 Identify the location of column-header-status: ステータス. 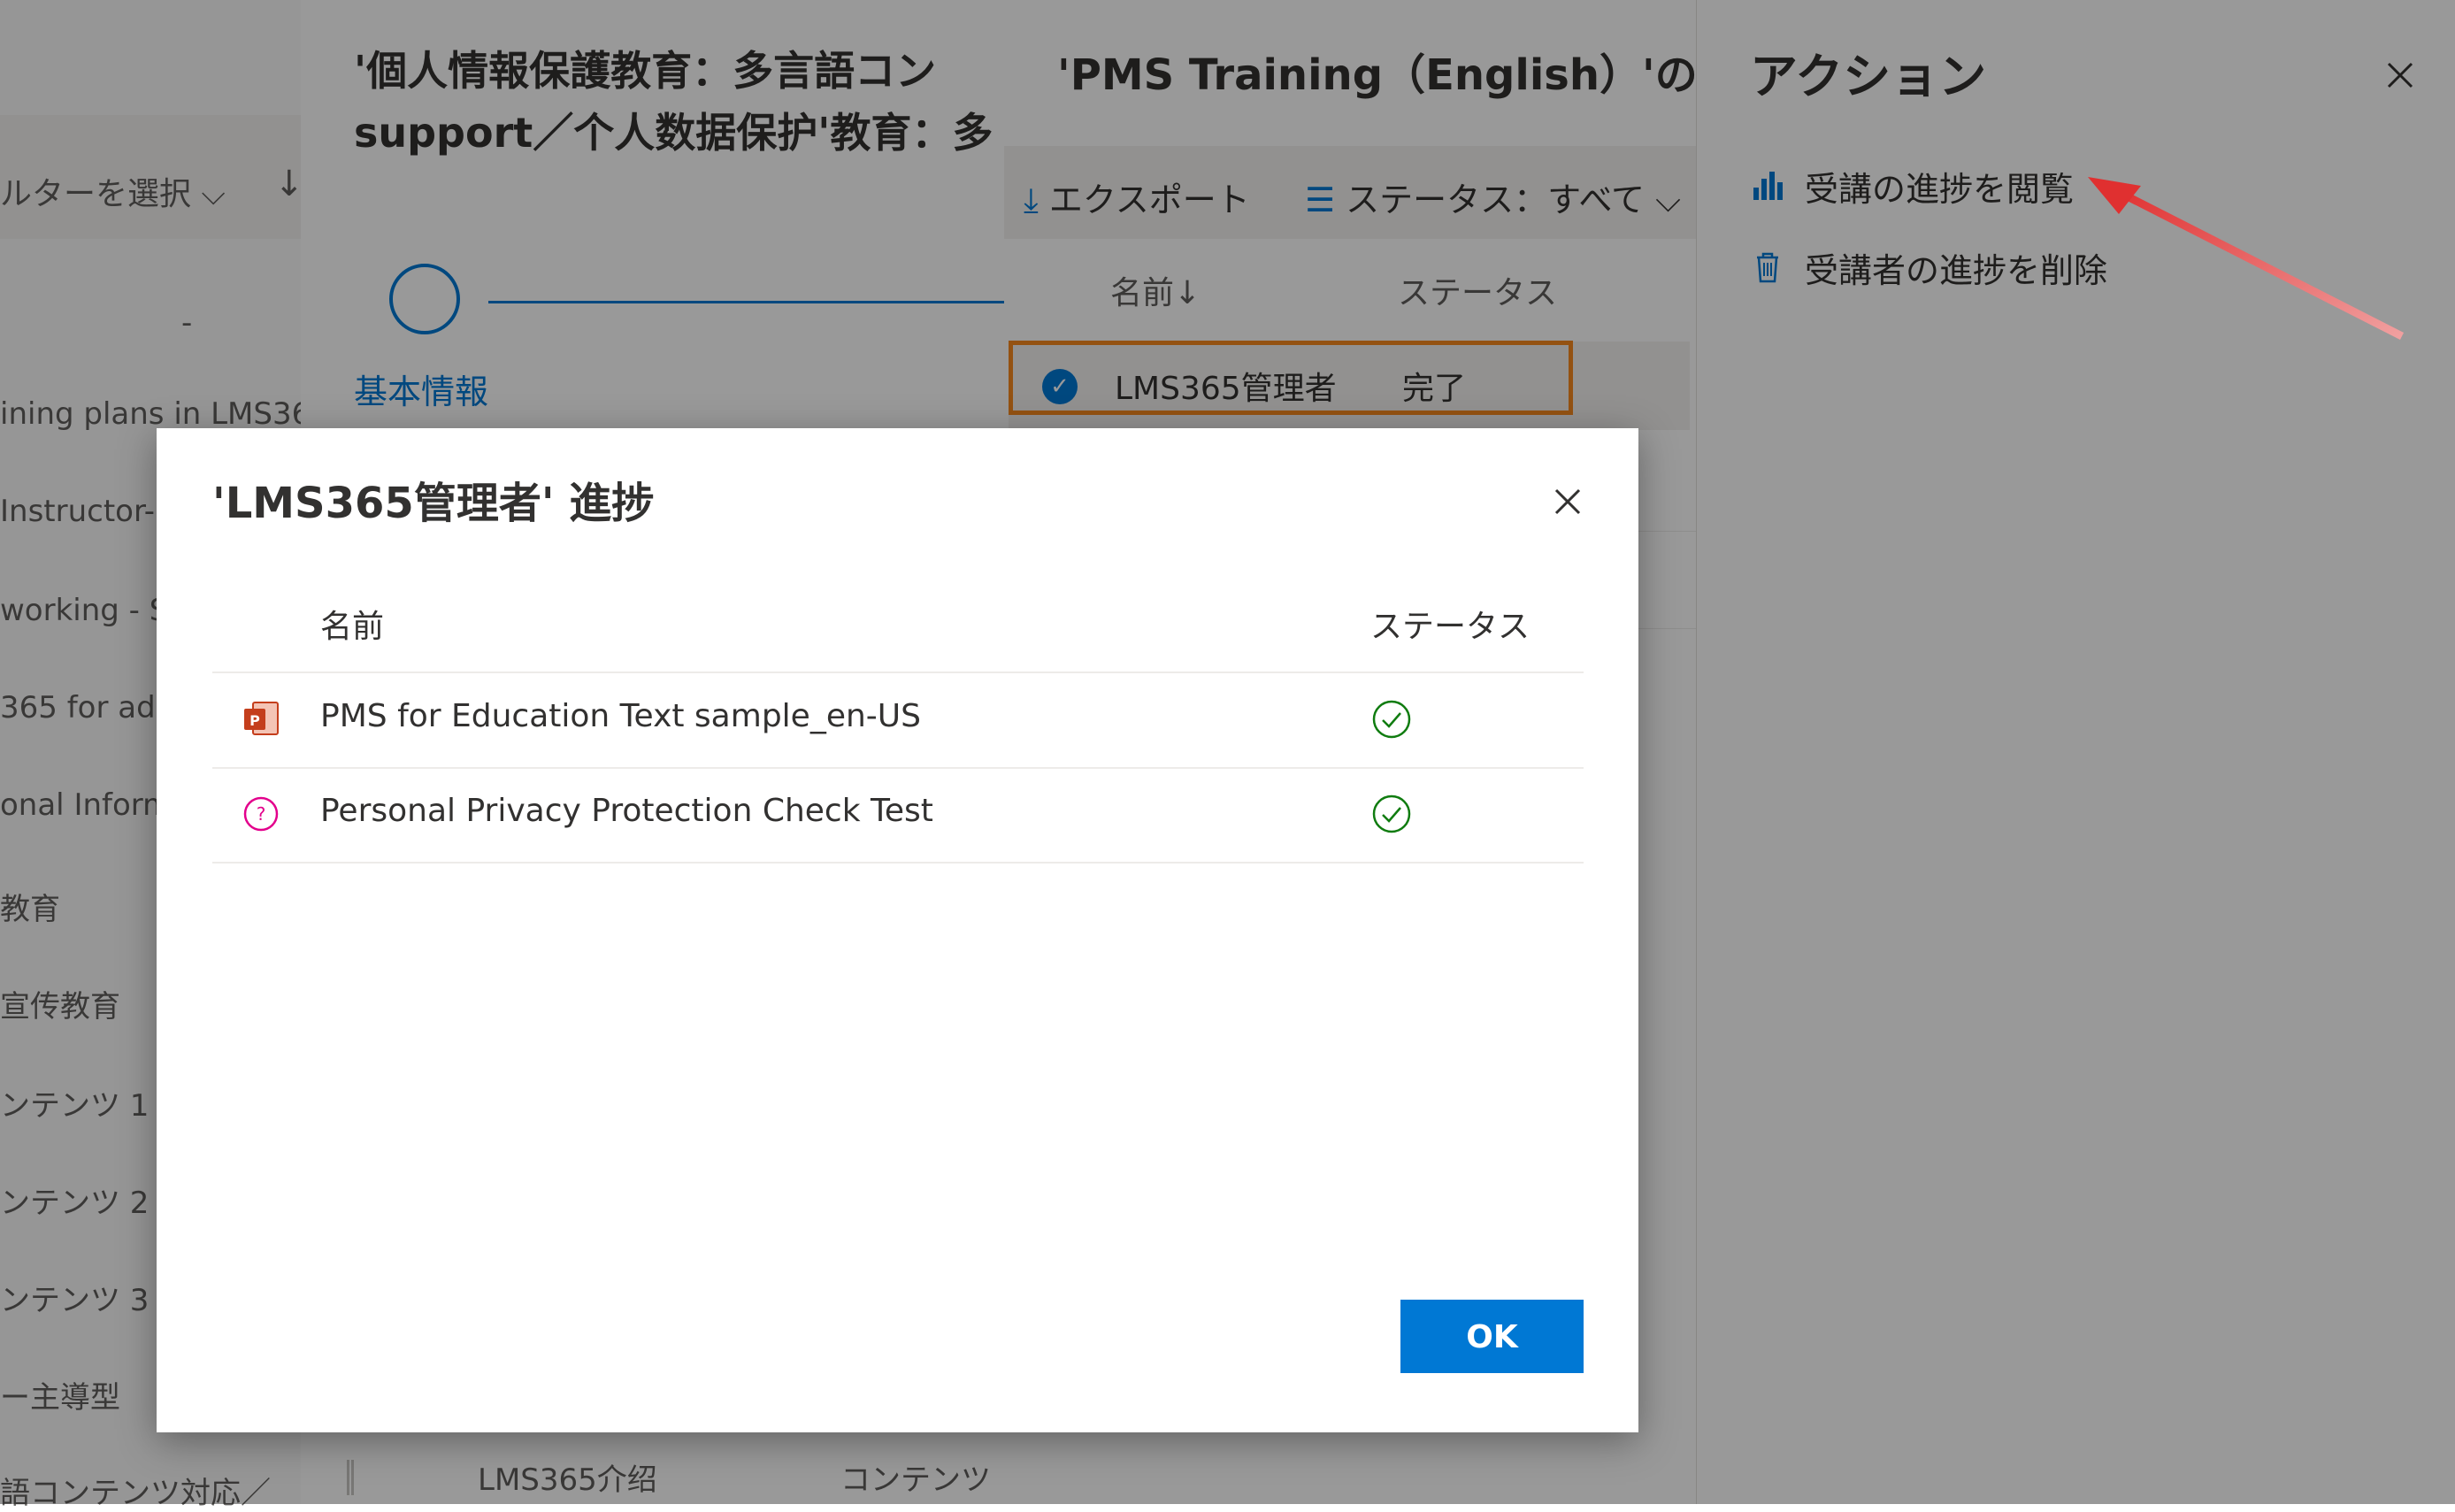
(1450, 624).